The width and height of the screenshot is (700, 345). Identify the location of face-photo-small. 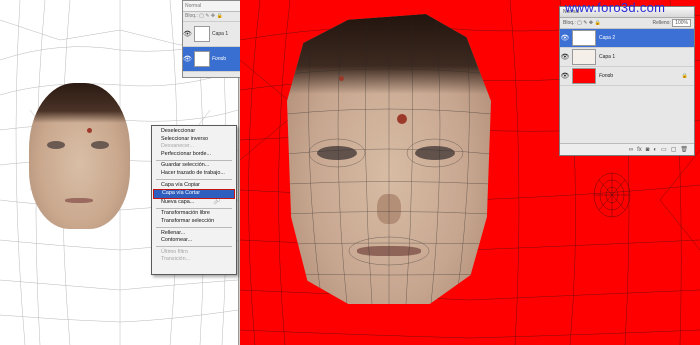
(79, 156).